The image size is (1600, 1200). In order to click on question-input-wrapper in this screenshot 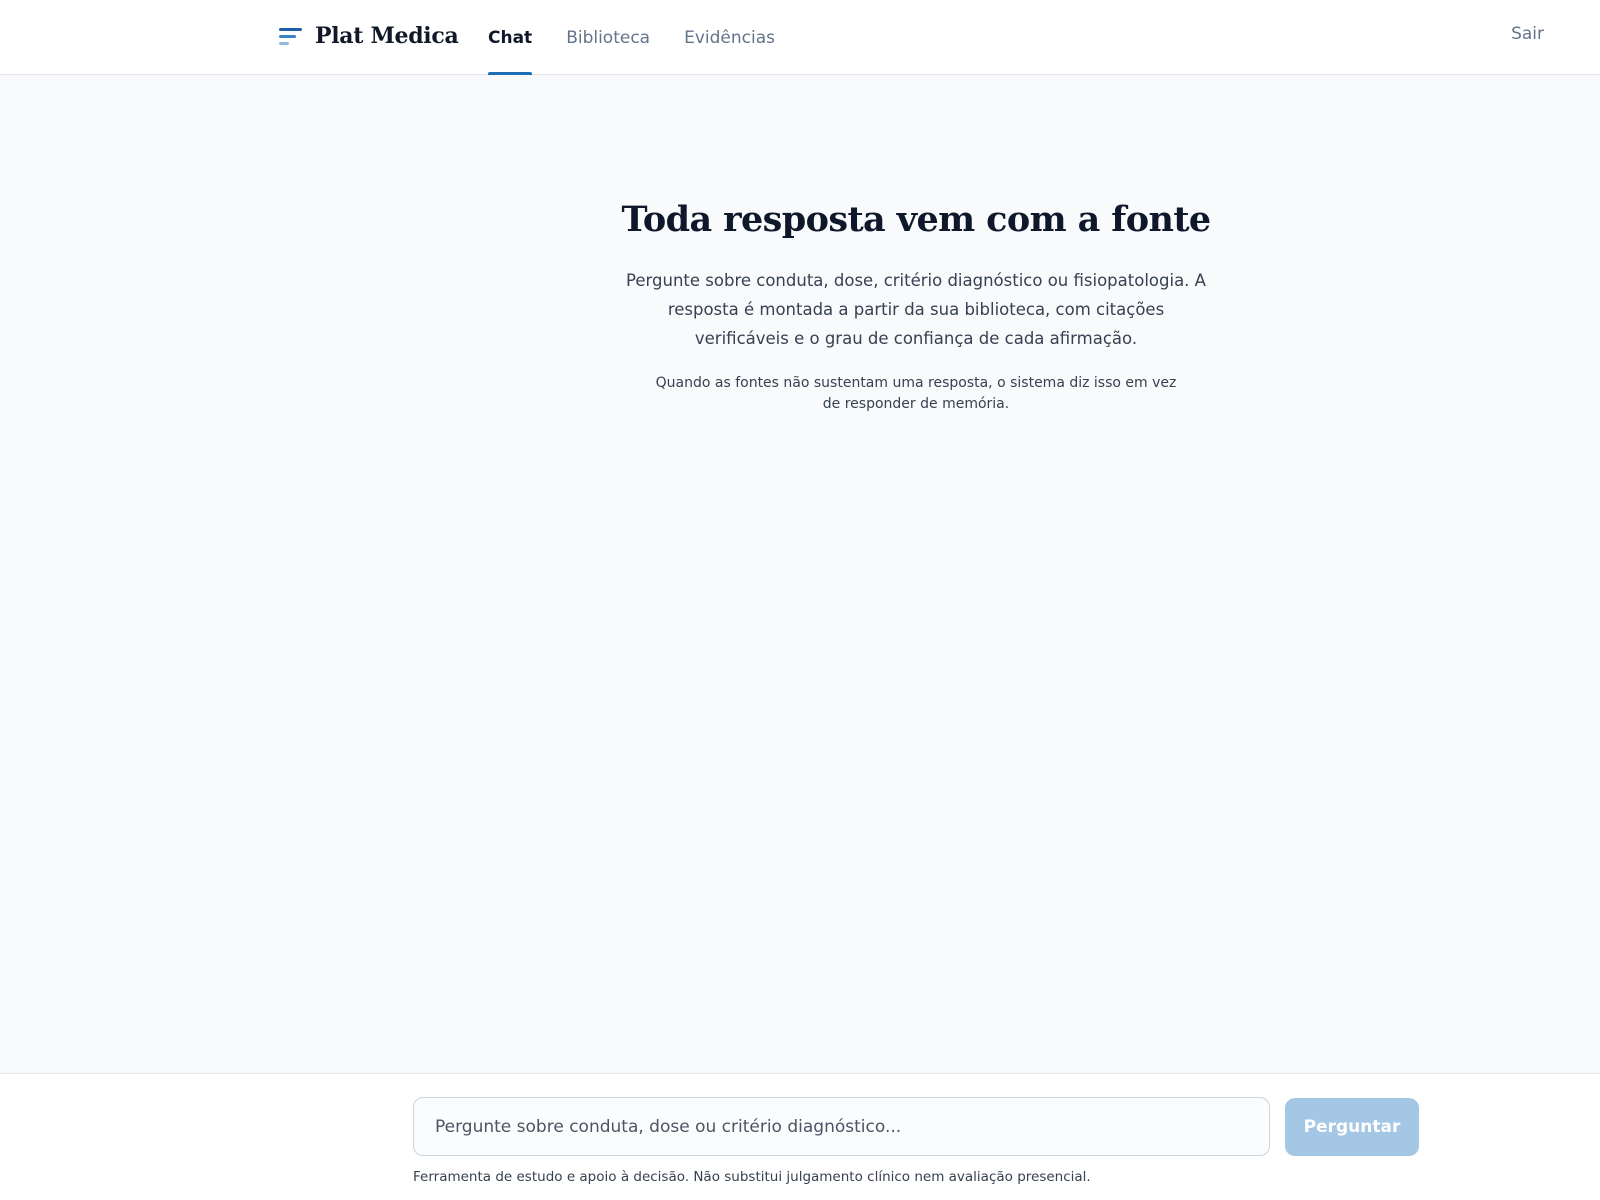, I will do `click(841, 1126)`.